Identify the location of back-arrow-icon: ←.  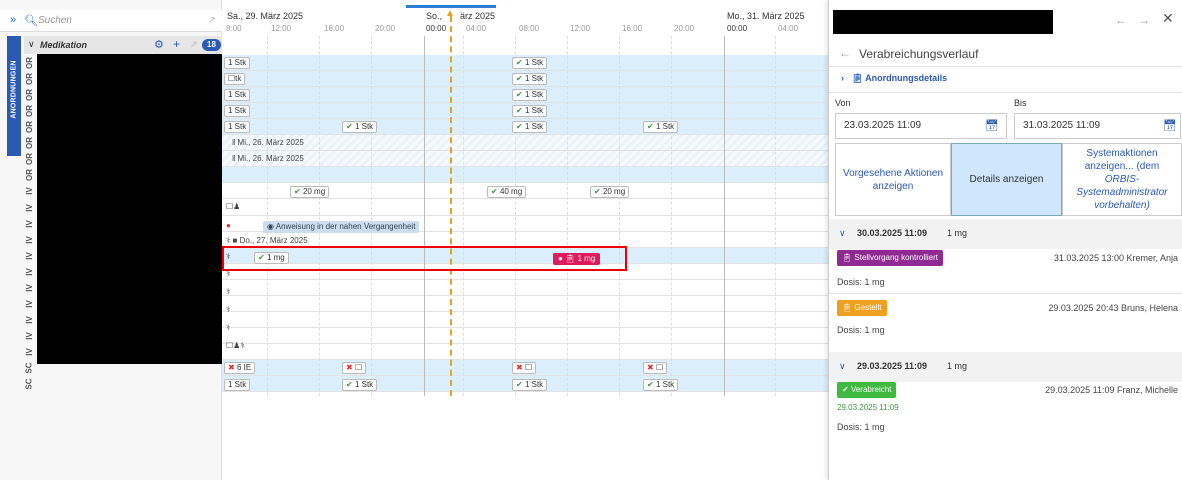
(845, 53).